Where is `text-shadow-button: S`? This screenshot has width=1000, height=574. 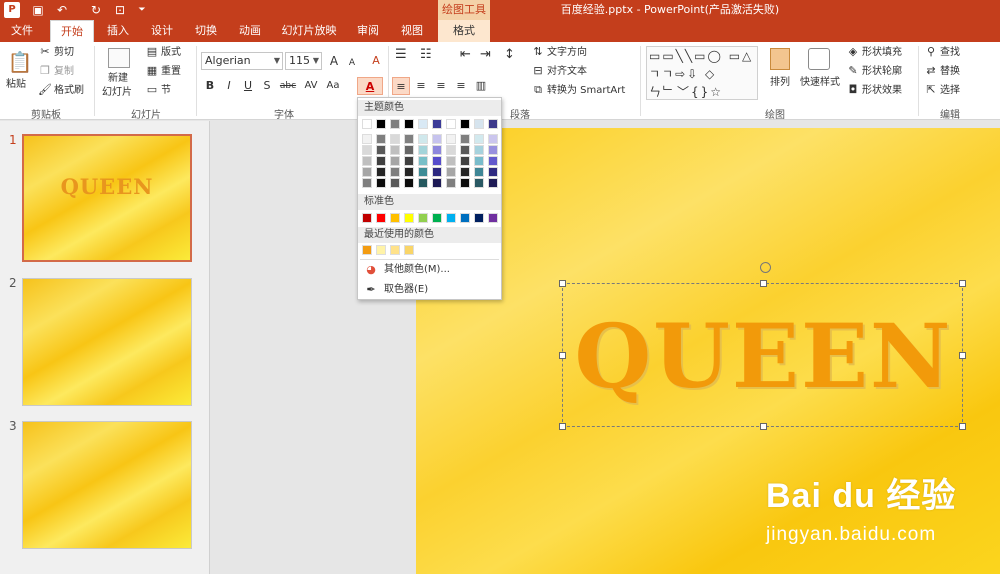 text-shadow-button: S is located at coordinates (267, 86).